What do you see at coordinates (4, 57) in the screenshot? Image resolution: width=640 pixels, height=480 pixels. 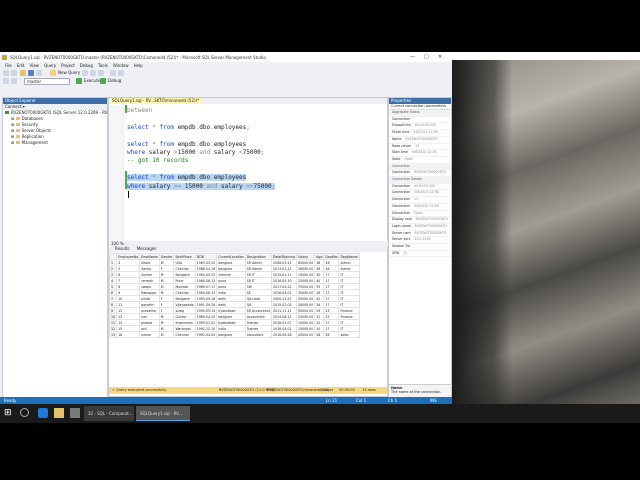 I see `ssms-app-icon` at bounding box center [4, 57].